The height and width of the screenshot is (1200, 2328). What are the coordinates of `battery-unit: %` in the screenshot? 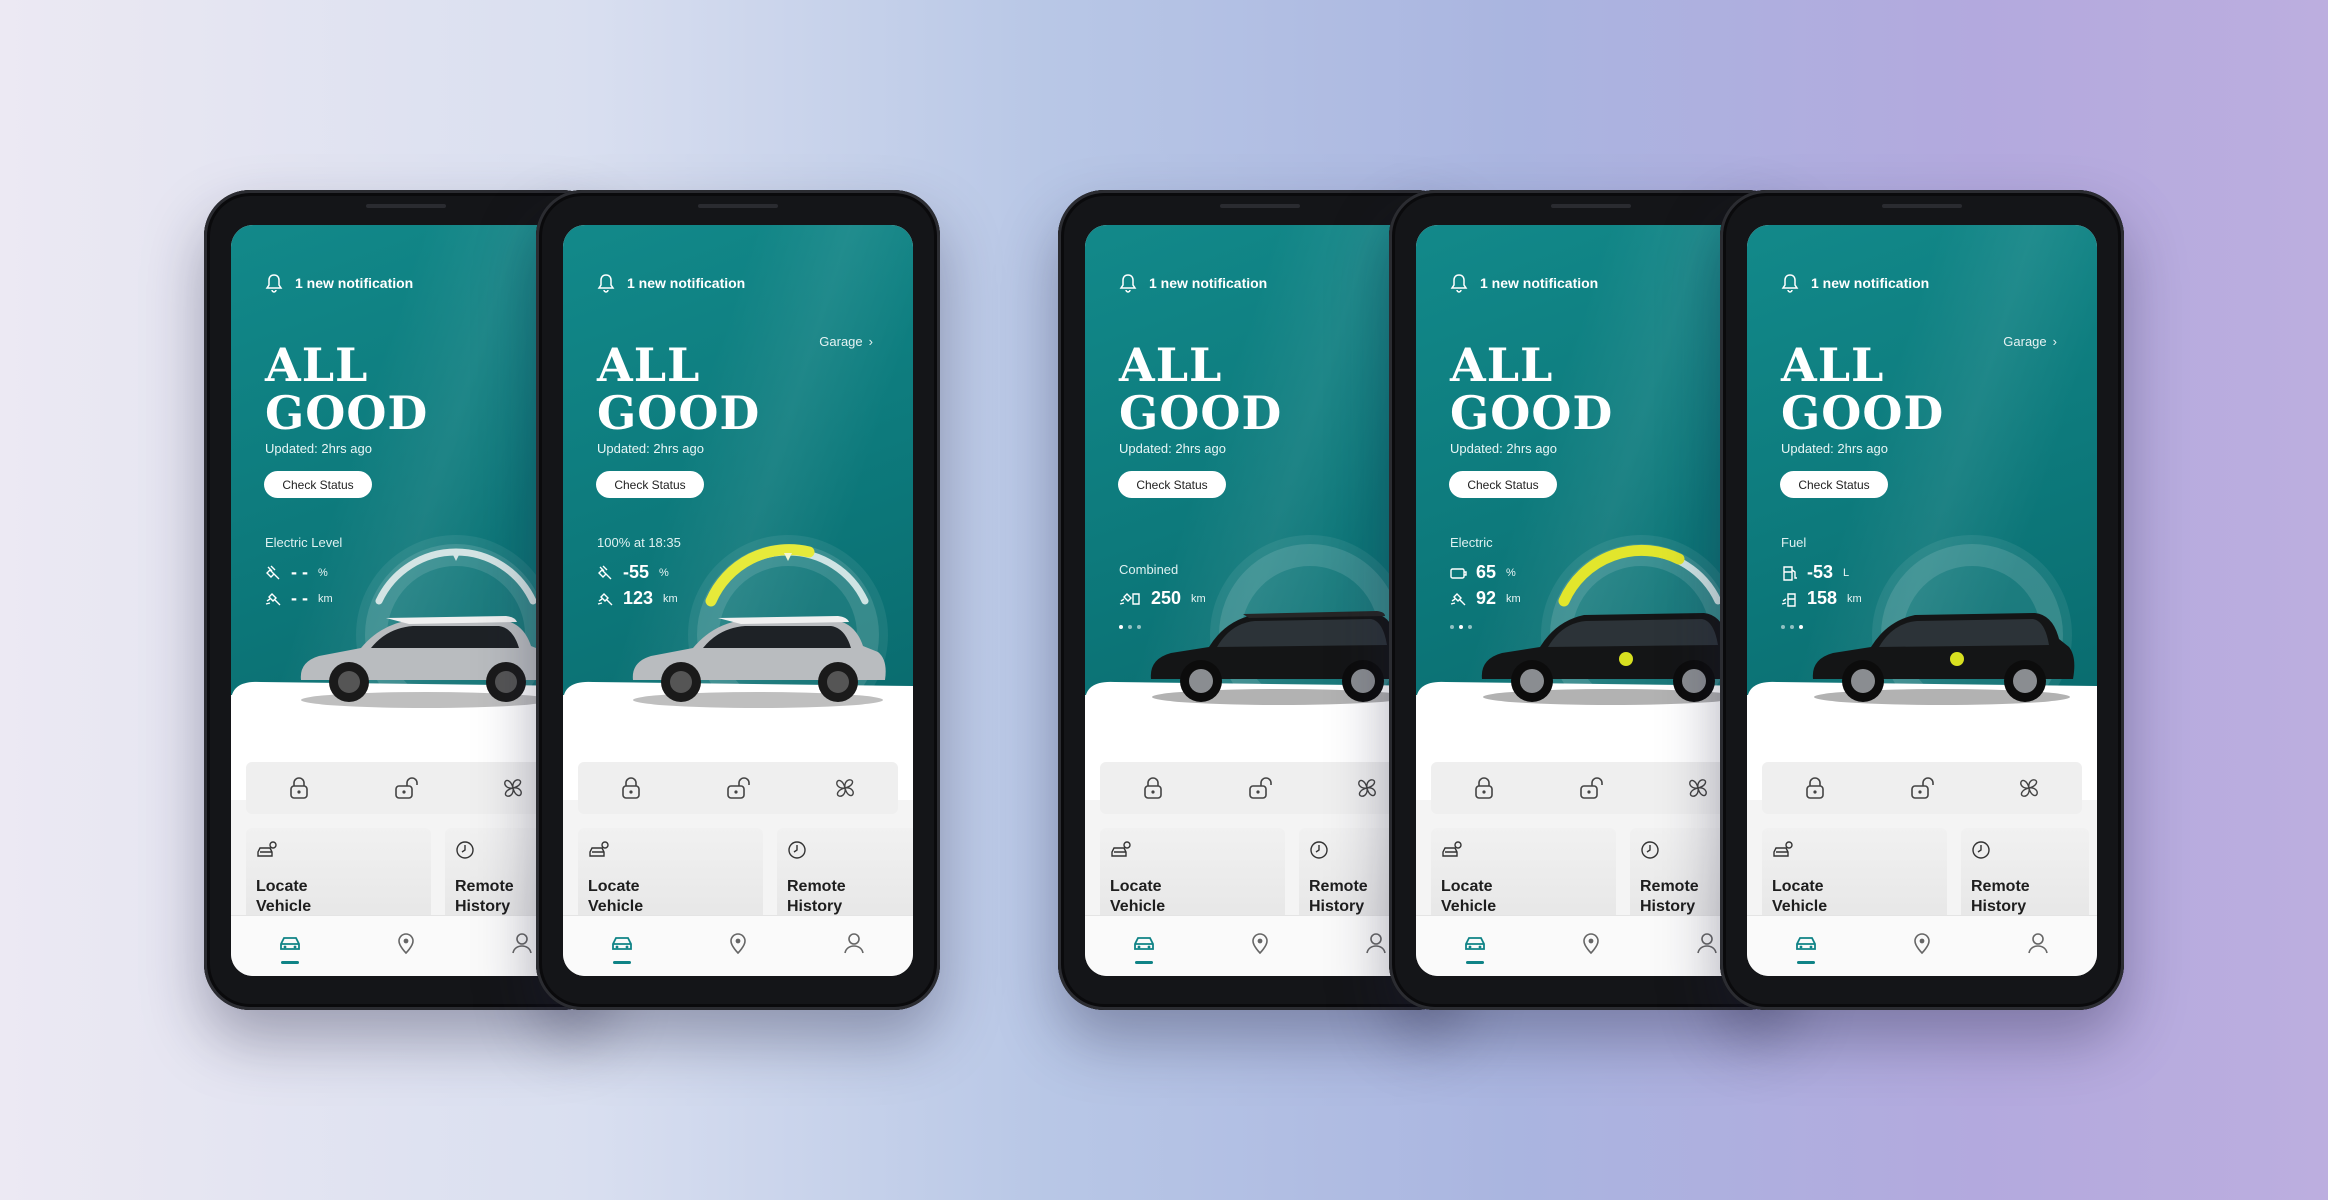 It's located at (1511, 572).